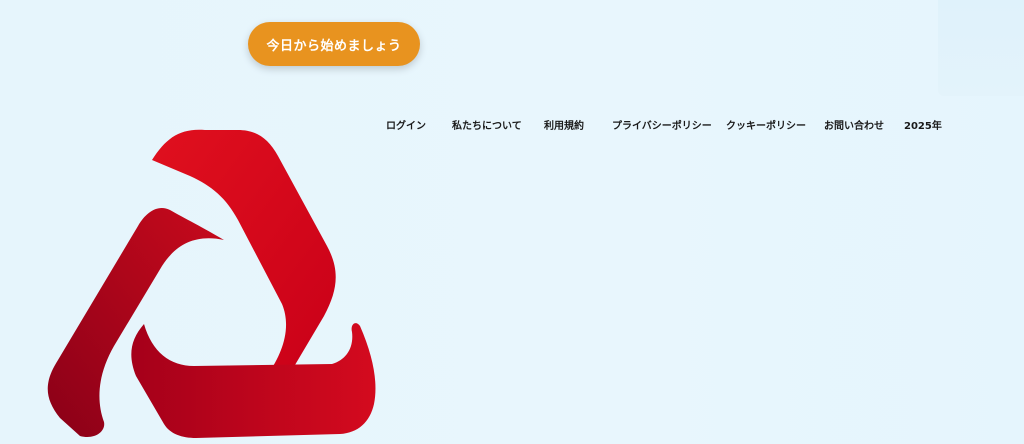  I want to click on logo-top-arm, so click(244, 254).